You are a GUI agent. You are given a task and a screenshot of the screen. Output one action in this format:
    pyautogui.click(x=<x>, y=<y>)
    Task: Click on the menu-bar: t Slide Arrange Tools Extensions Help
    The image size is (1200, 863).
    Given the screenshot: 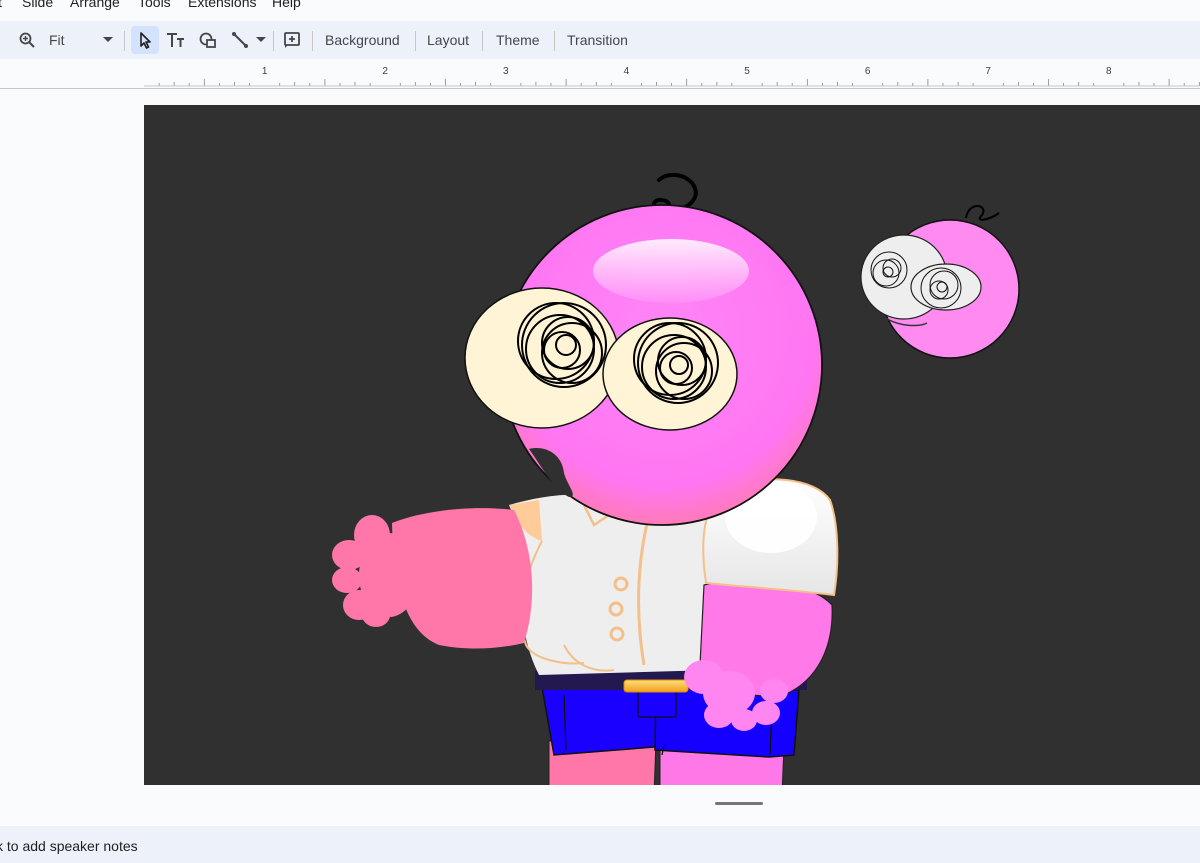 What is the action you would take?
    pyautogui.click(x=600, y=10)
    